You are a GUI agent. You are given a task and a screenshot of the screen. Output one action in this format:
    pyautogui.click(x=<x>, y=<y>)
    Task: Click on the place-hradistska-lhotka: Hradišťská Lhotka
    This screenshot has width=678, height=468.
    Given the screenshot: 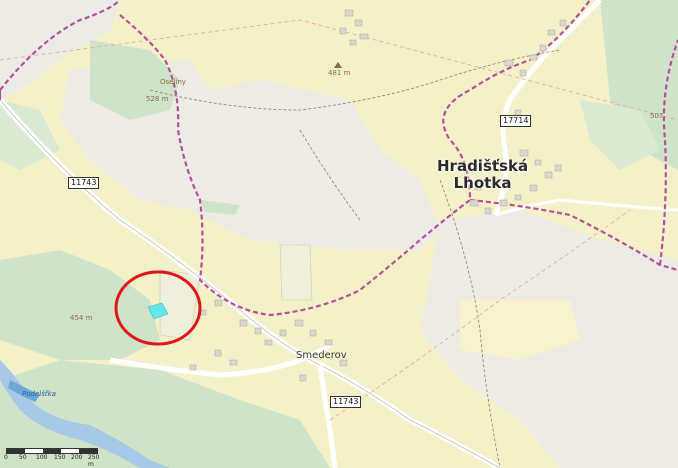 What is the action you would take?
    pyautogui.click(x=482, y=175)
    